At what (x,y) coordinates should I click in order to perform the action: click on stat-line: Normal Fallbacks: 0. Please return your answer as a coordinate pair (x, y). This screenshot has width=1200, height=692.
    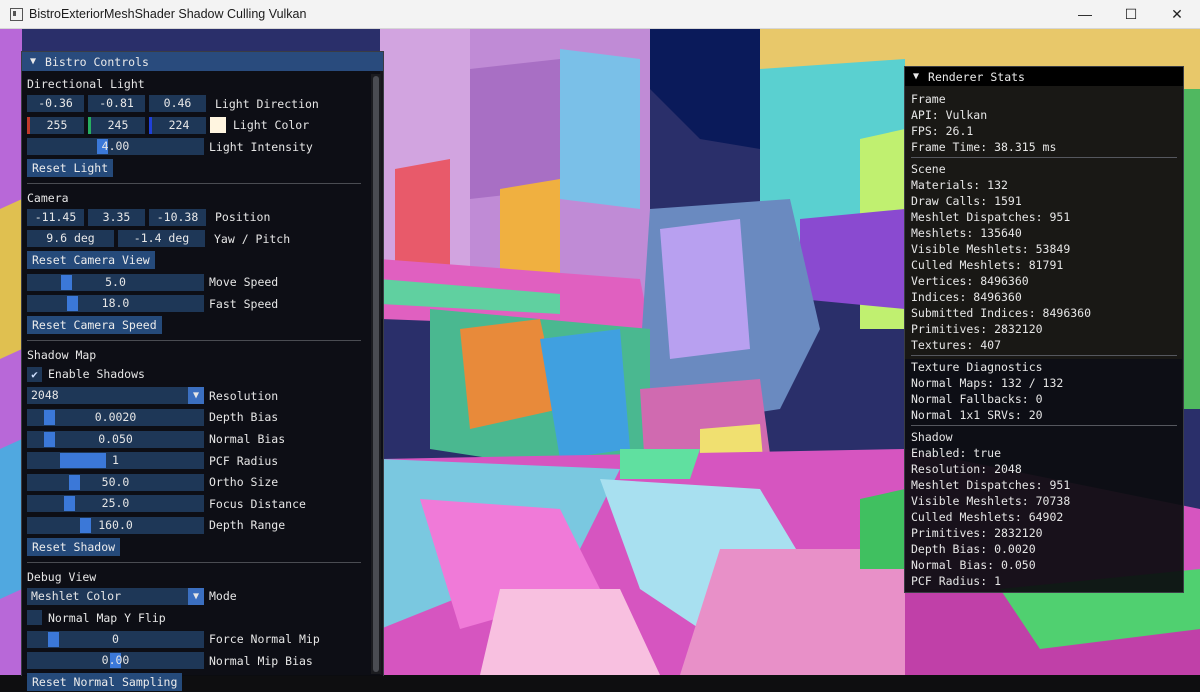
    Looking at the image, I should click on (977, 399).